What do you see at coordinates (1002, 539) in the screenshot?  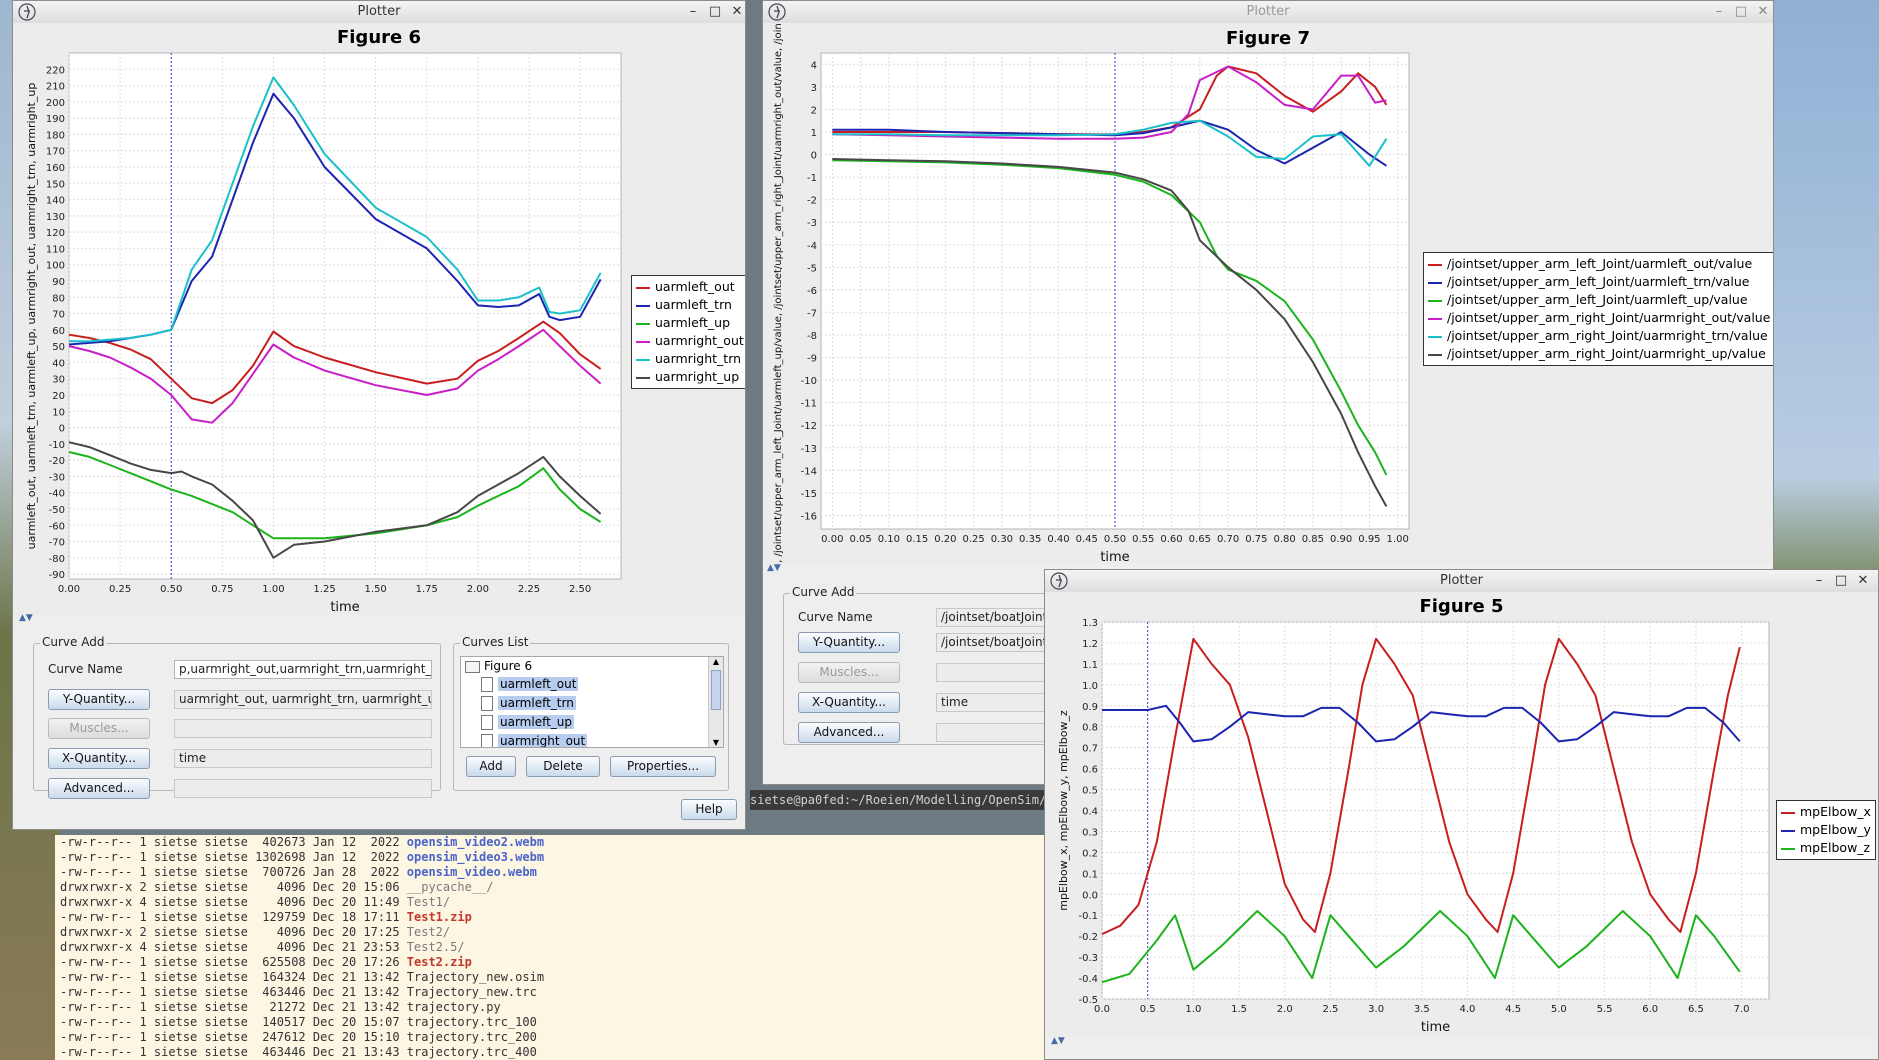 I see `x-tick-label: 0.30` at bounding box center [1002, 539].